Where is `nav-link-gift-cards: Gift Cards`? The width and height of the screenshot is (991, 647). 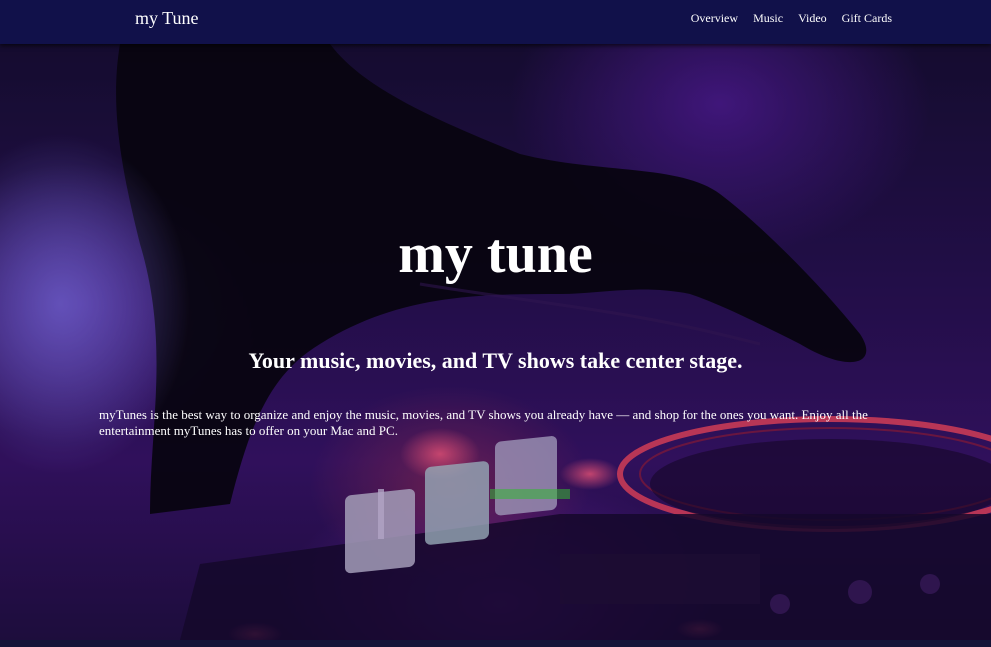 nav-link-gift-cards: Gift Cards is located at coordinates (867, 18).